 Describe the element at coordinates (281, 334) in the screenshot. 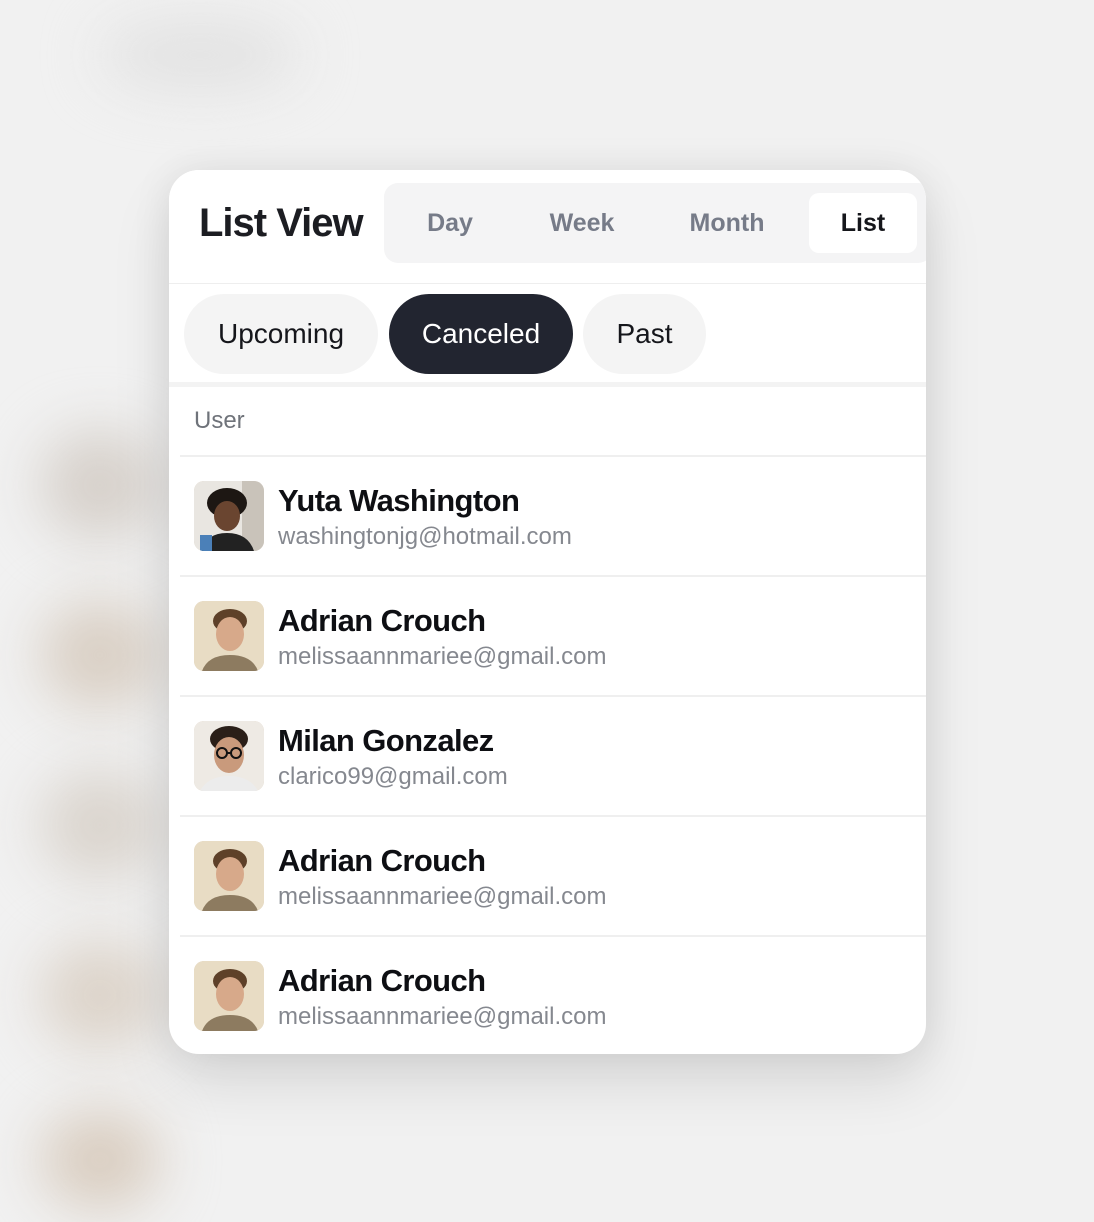

I see `filter-upcoming: Upcoming` at that location.